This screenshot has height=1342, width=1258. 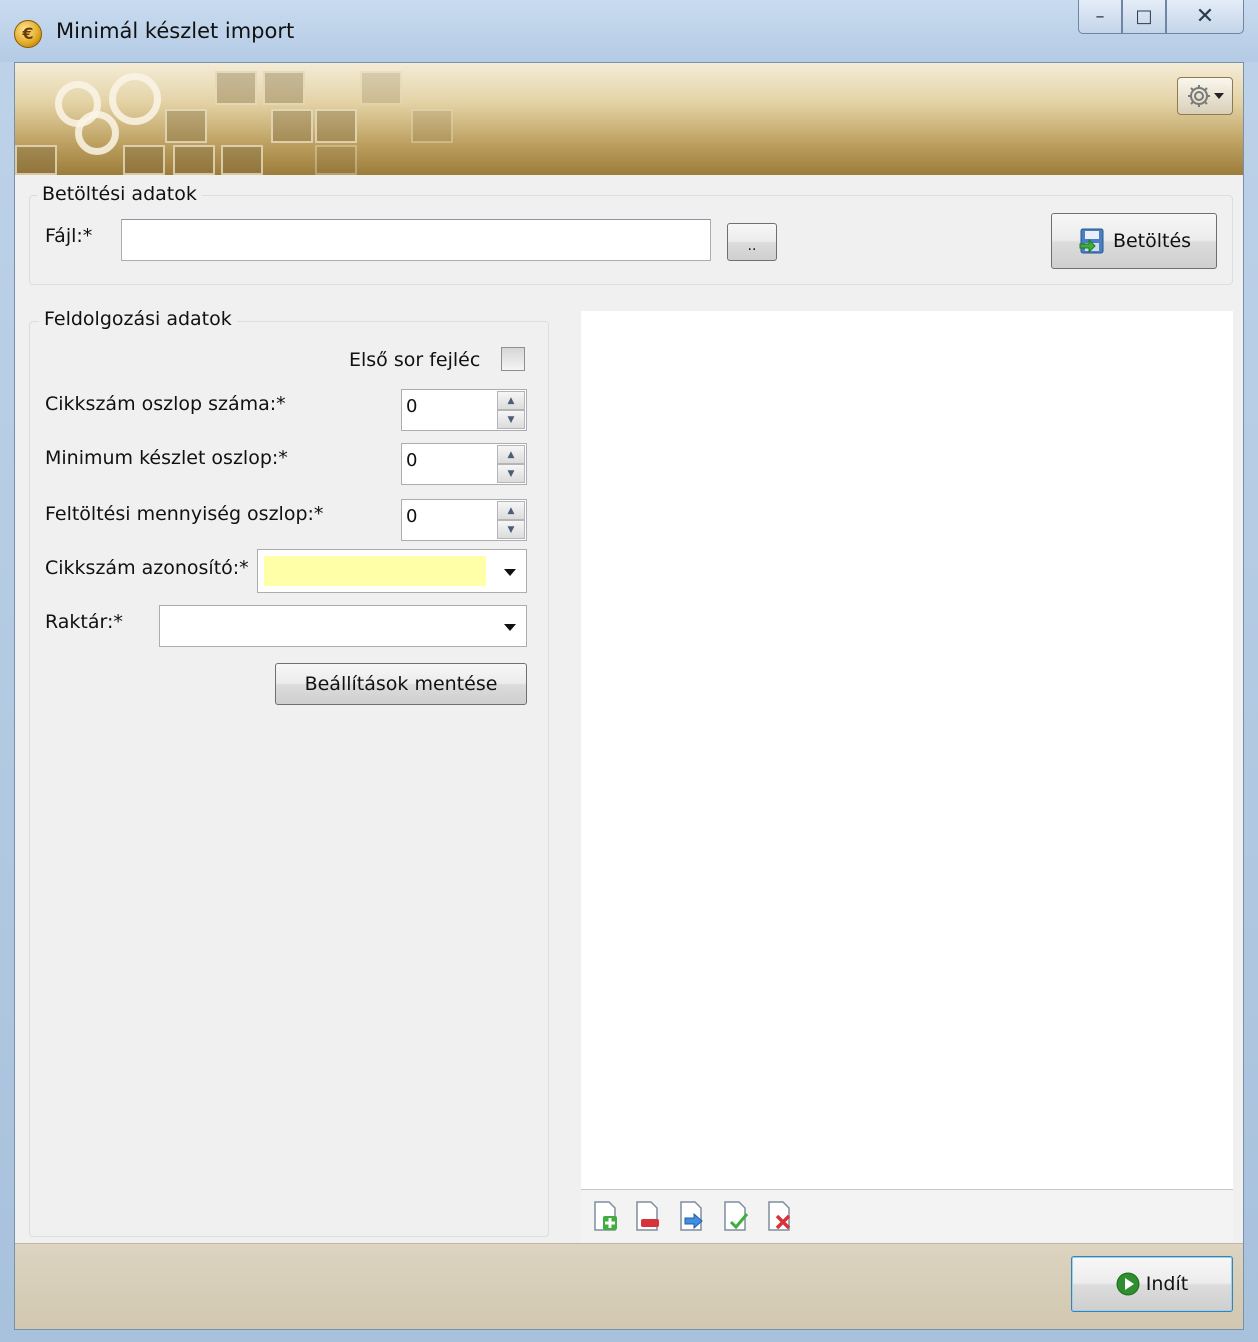 What do you see at coordinates (735, 1216) in the screenshot?
I see `edit-row-icon` at bounding box center [735, 1216].